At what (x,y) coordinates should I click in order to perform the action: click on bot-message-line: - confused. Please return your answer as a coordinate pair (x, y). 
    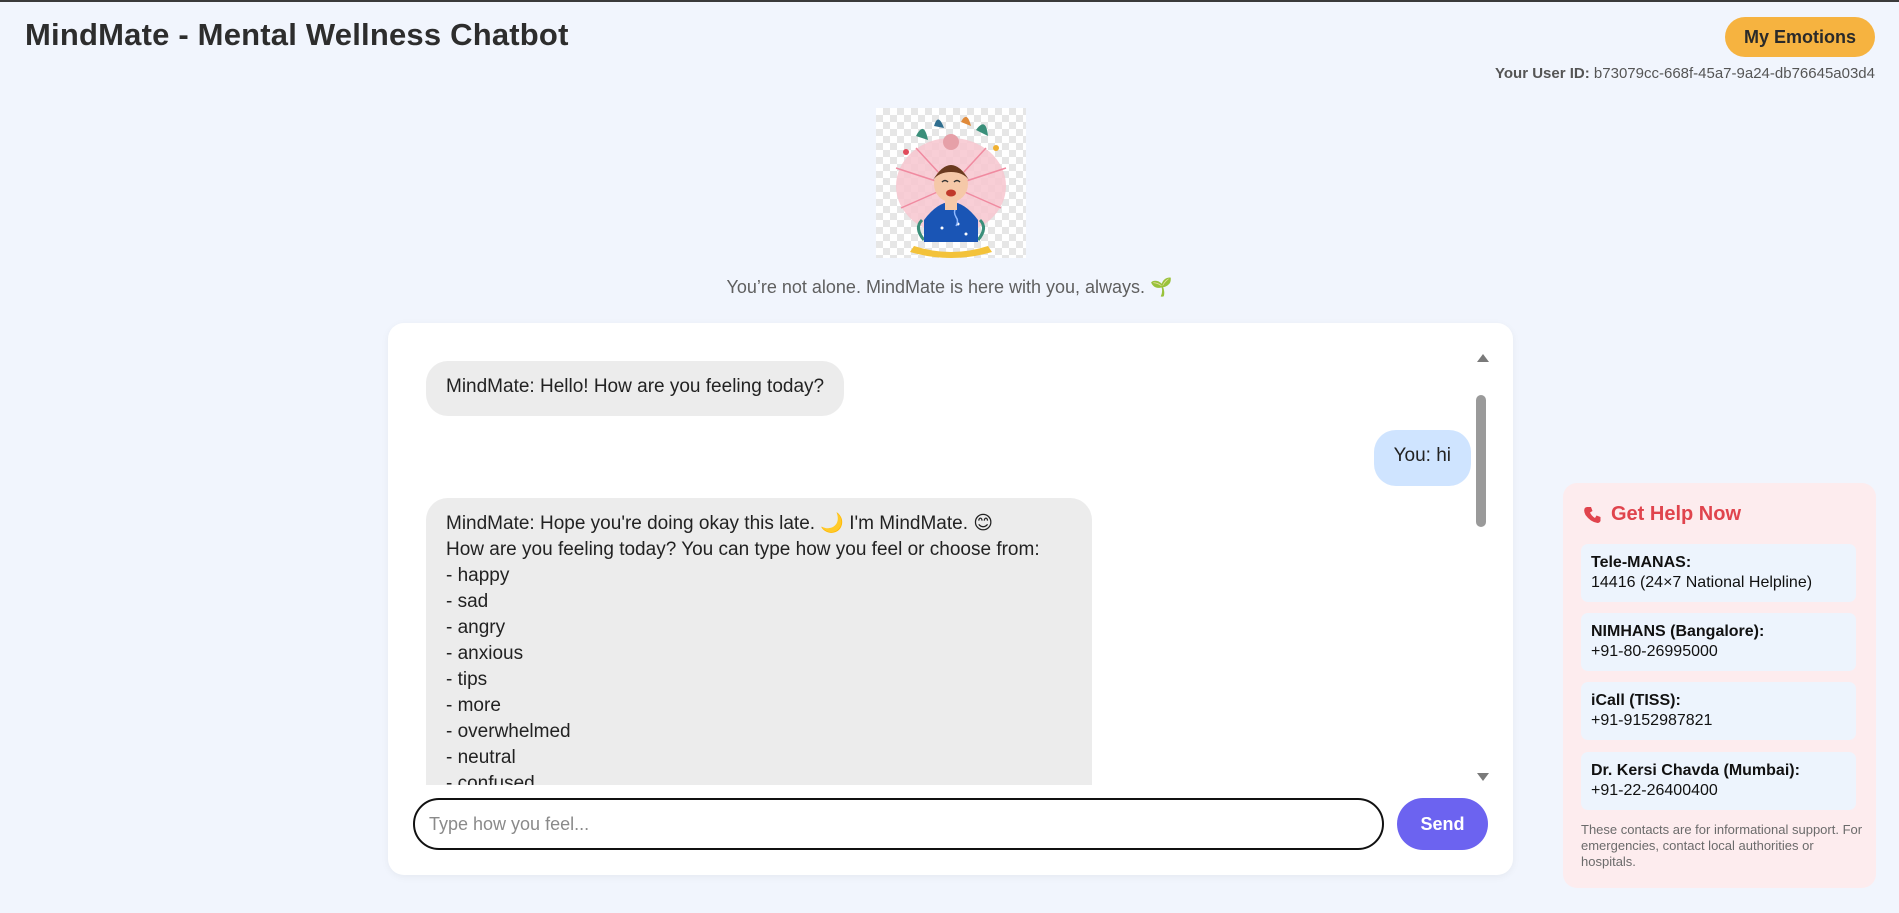
    Looking at the image, I should click on (490, 779).